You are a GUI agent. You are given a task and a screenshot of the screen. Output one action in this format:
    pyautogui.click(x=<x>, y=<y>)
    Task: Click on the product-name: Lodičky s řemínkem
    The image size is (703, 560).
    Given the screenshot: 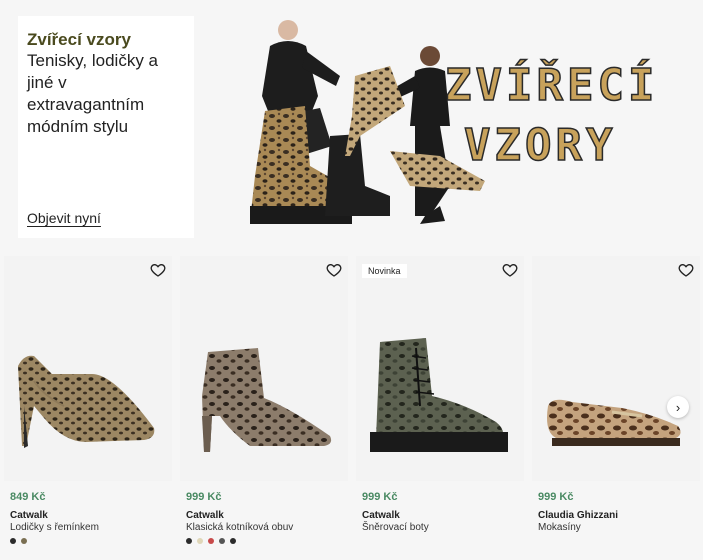 What is the action you would take?
    pyautogui.click(x=54, y=527)
    